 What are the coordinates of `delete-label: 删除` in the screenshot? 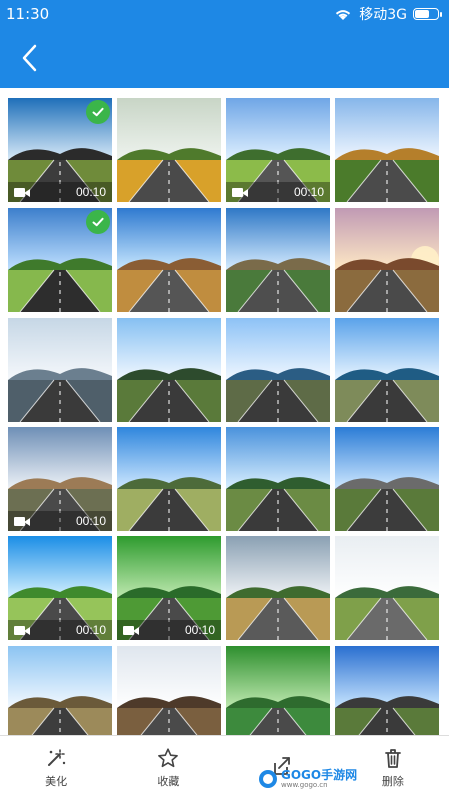 It's located at (392, 781).